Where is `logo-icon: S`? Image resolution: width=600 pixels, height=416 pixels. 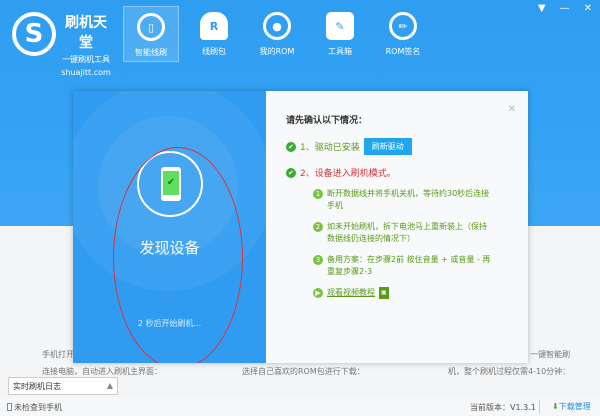
logo-icon: S is located at coordinates (34, 34).